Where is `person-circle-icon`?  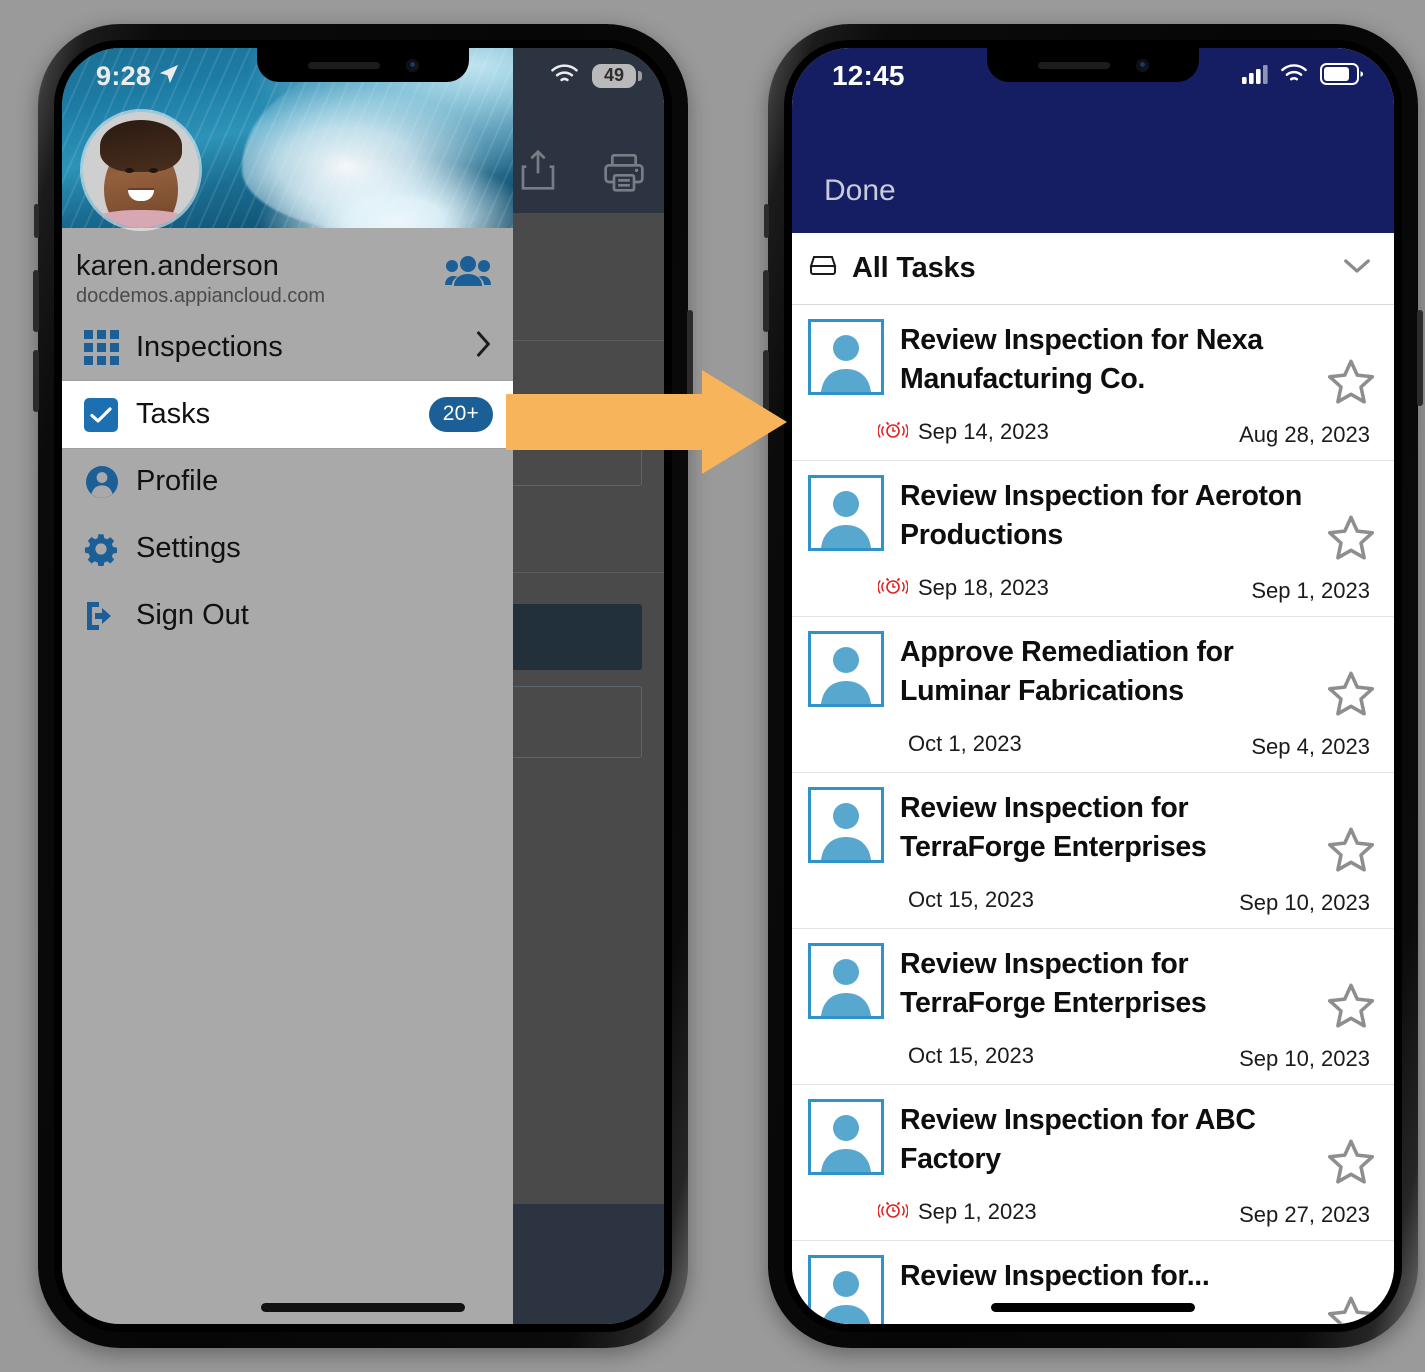
person-circle-icon is located at coordinates (110, 482).